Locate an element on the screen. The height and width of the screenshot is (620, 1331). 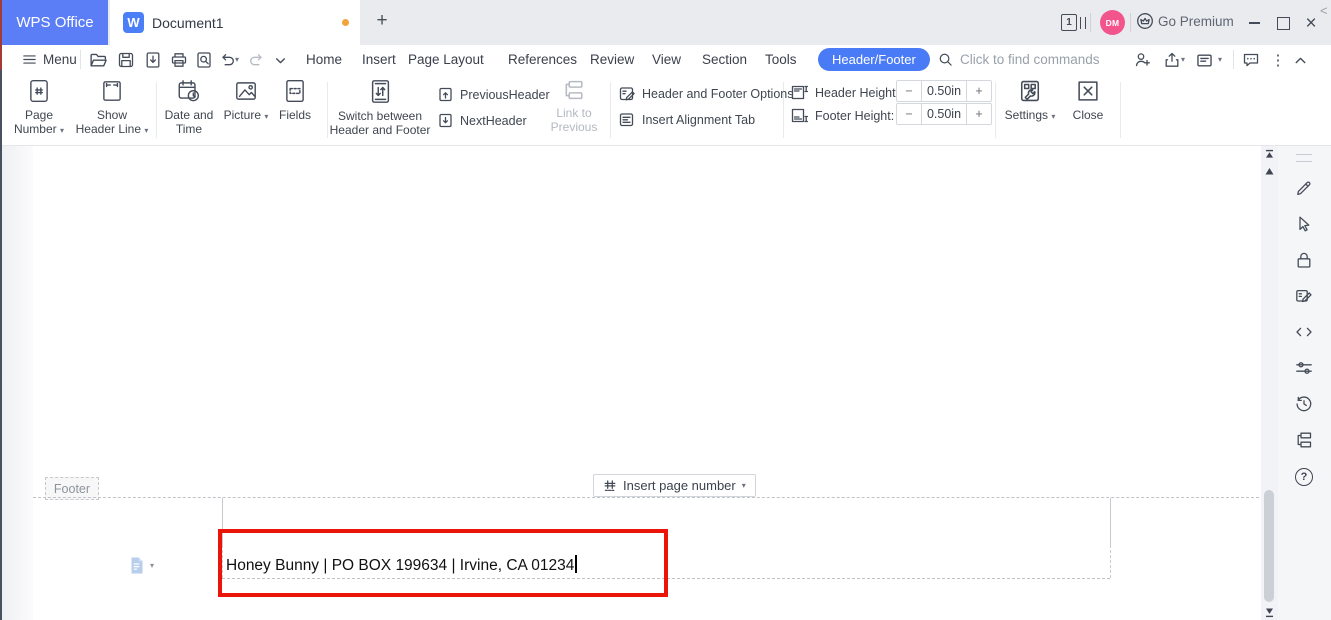
save-button is located at coordinates (126, 60).